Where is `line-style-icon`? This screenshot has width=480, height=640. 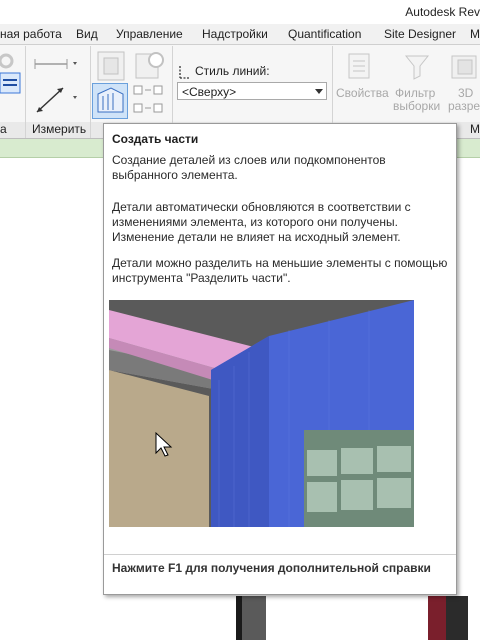
line-style-icon is located at coordinates (185, 73).